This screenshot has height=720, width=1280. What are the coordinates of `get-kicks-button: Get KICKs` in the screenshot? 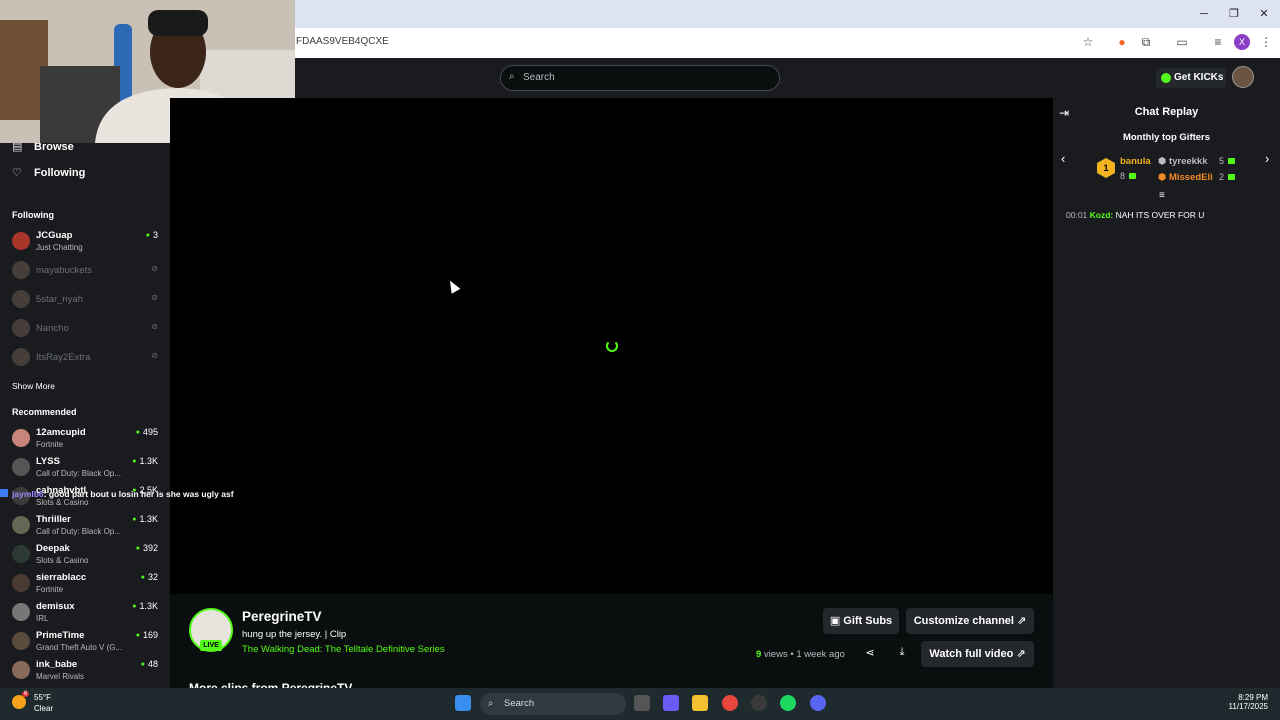 It's located at (1191, 78).